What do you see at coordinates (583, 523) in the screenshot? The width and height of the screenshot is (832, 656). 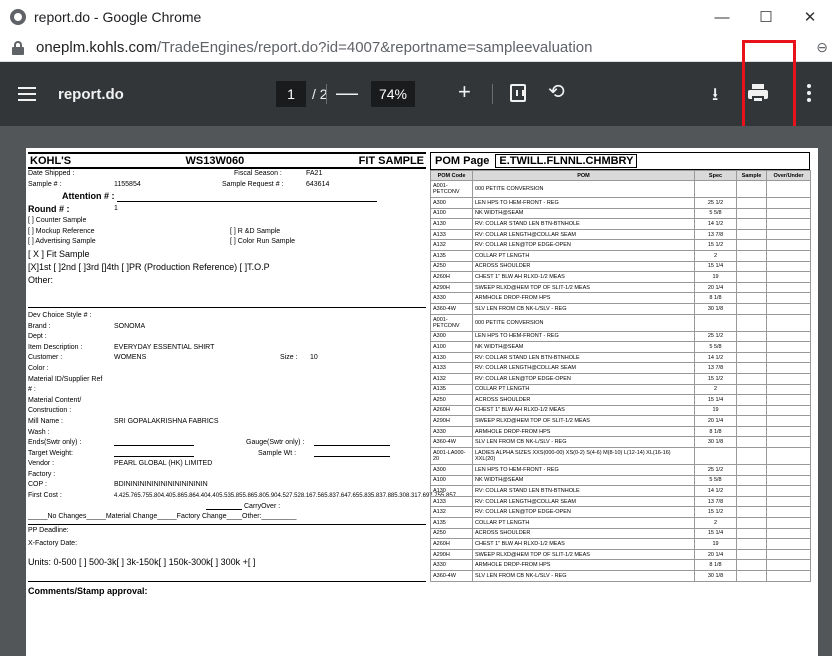 I see `pom-desc-cell: COLLAR PT LENGTH` at bounding box center [583, 523].